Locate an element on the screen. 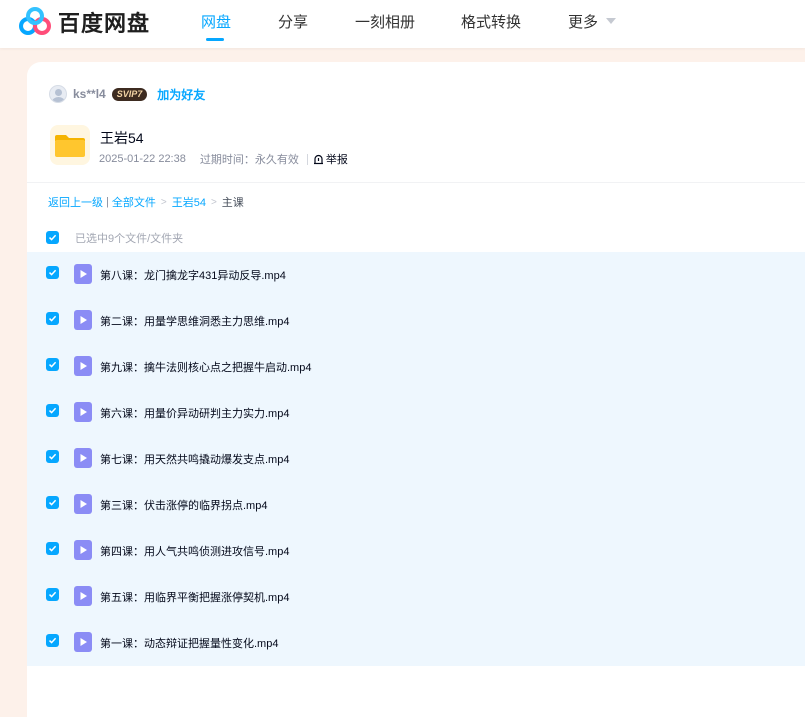 This screenshot has width=805, height=717. file-name: 第六课：用量价异动研判主力实力.mp4 is located at coordinates (194, 413).